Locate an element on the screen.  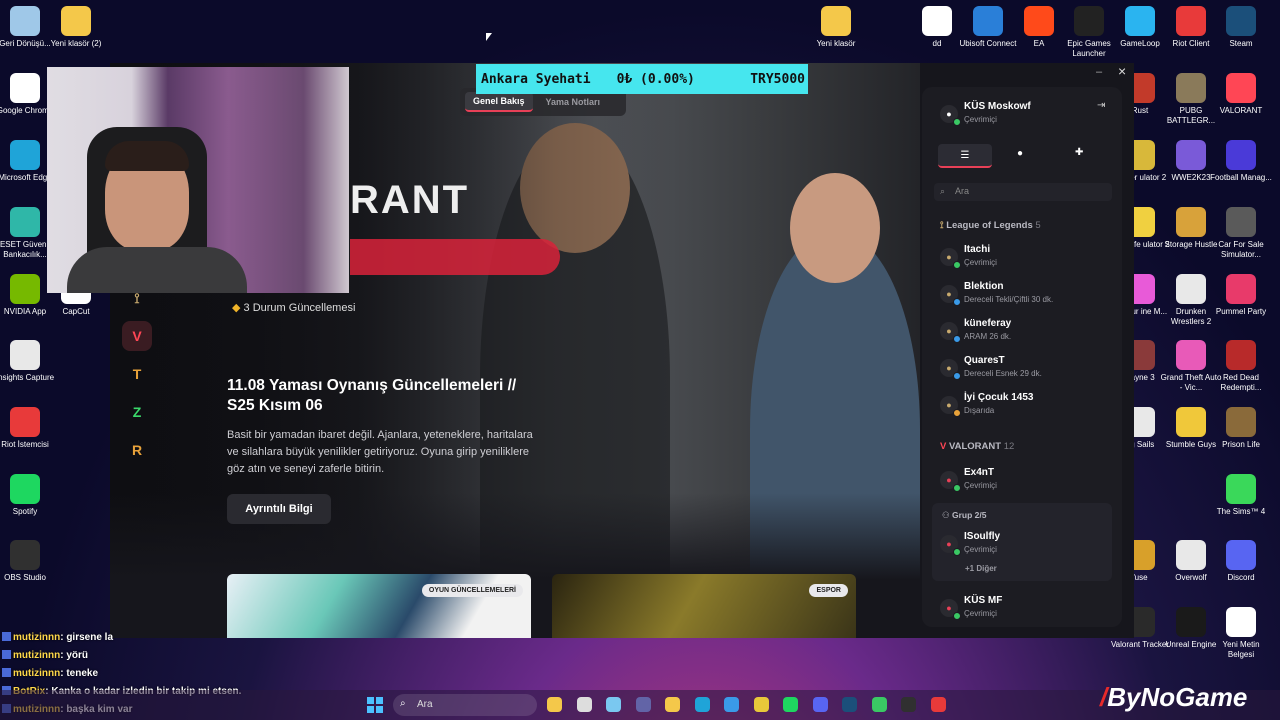
badge-icon is located at coordinates (6, 654).